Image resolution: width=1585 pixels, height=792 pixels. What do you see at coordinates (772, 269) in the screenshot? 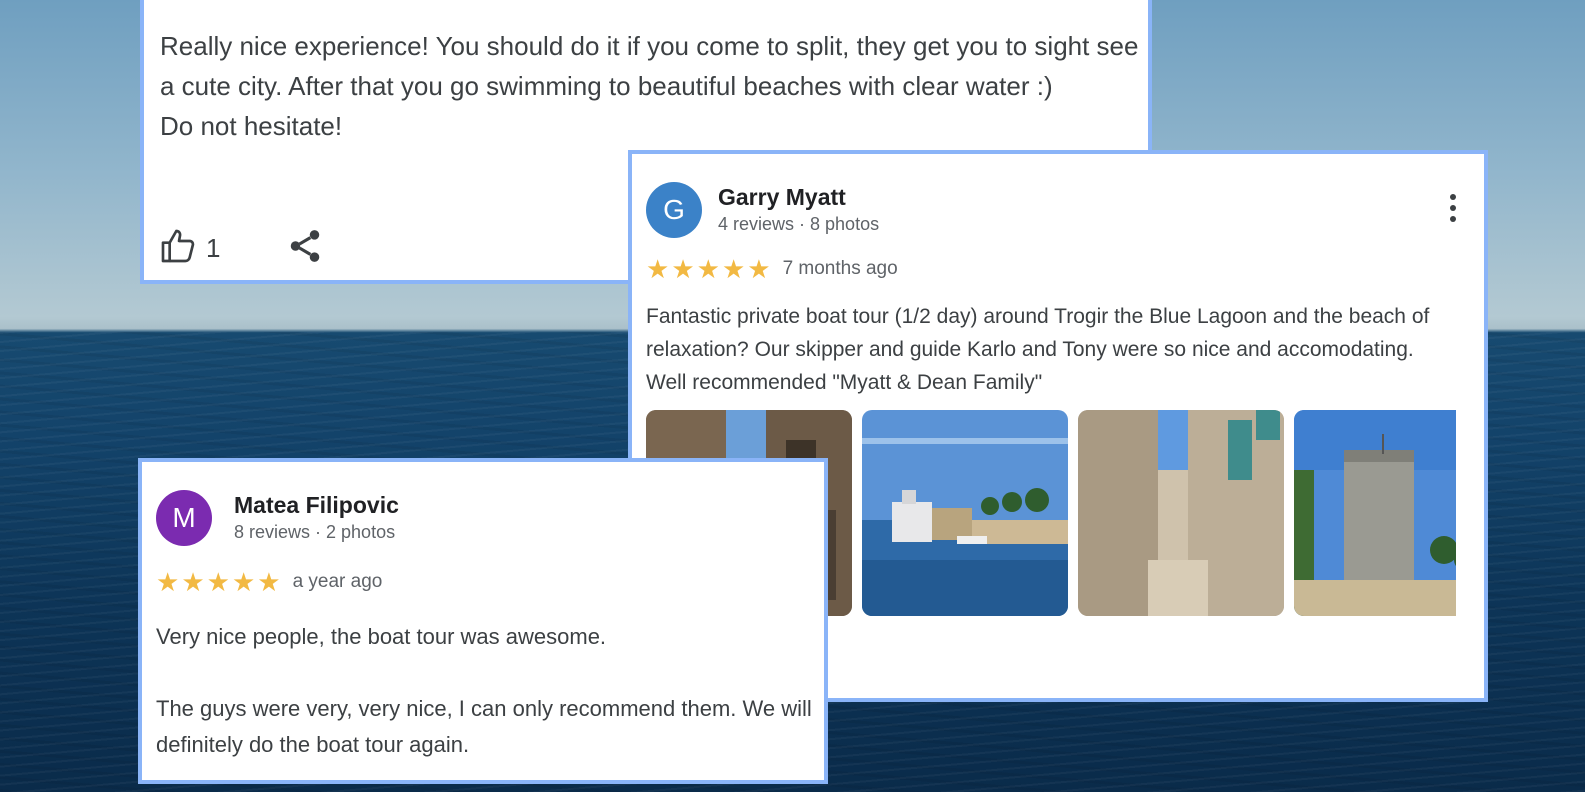
I see `rating-row: ★ ★ ★ ★ ★ 7 months ago` at bounding box center [772, 269].